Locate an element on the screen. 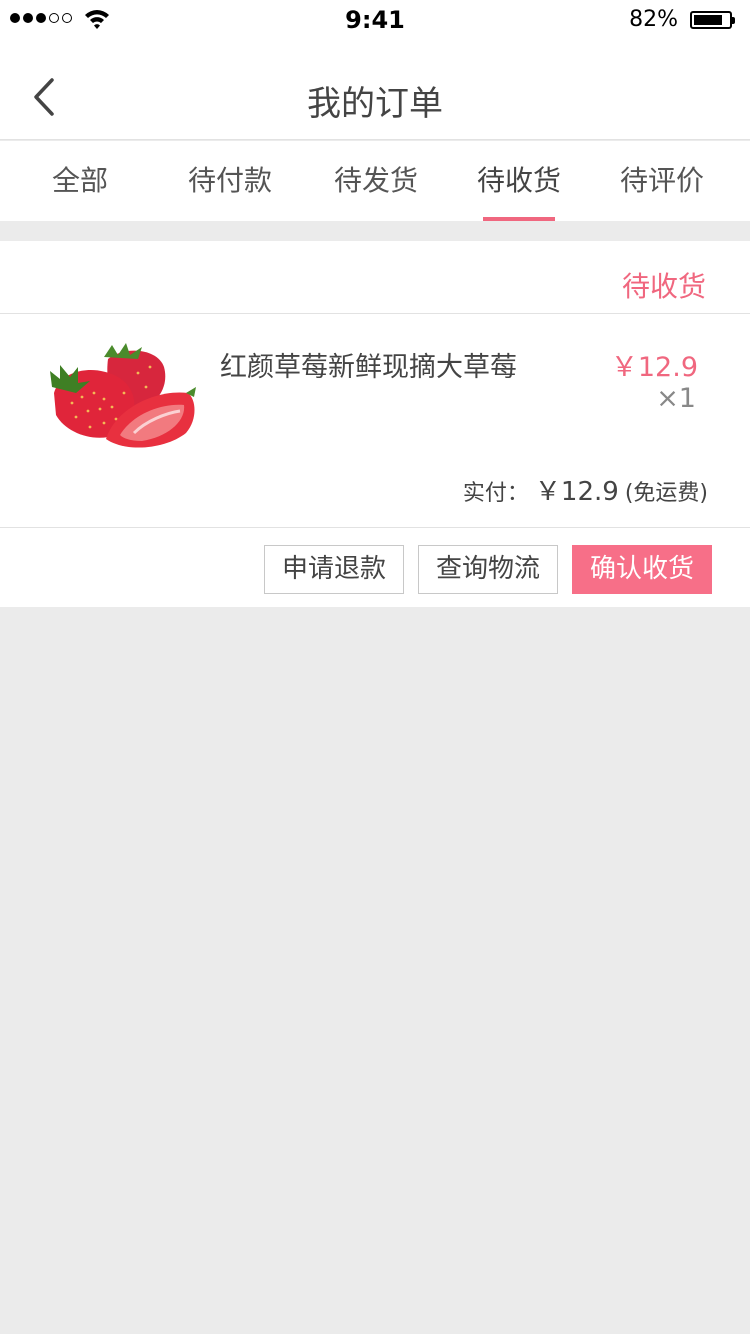 The width and height of the screenshot is (750, 1334). tab-label: 全部 is located at coordinates (79, 180).